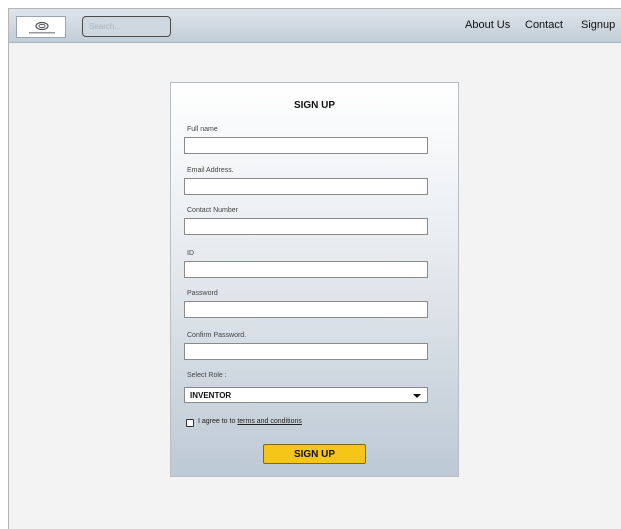 The image size is (621, 529). Describe the element at coordinates (306, 186) in the screenshot. I see `email-input` at that location.